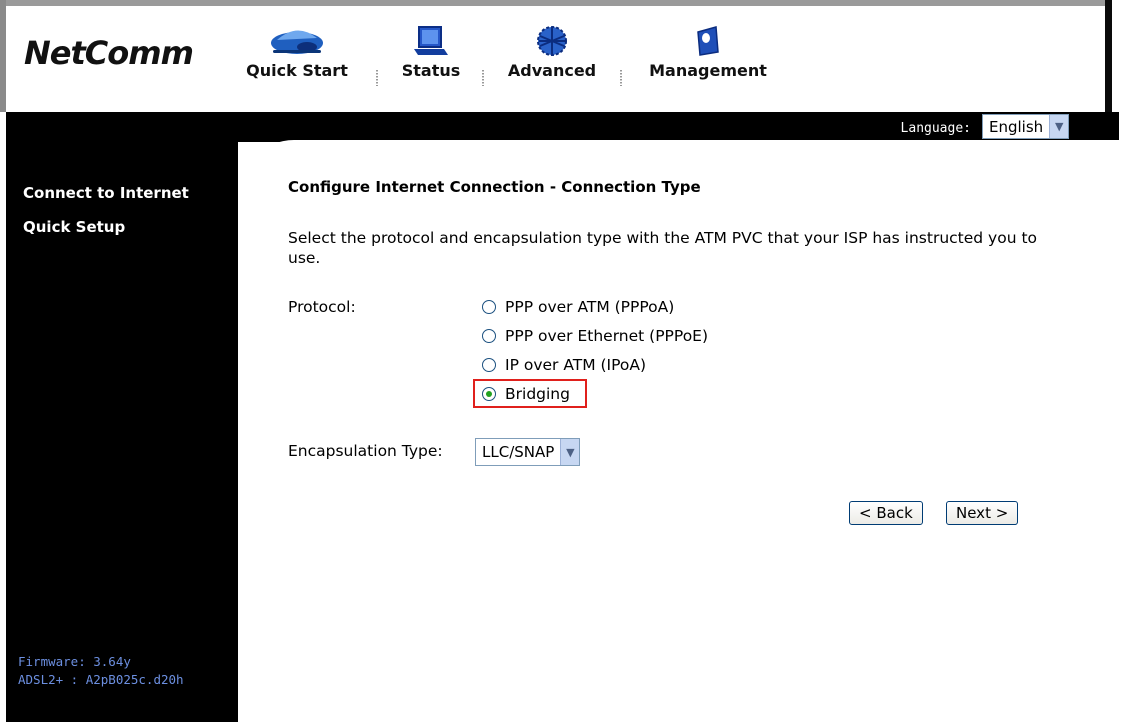 The height and width of the screenshot is (722, 1125). I want to click on language-value: English, so click(1016, 126).